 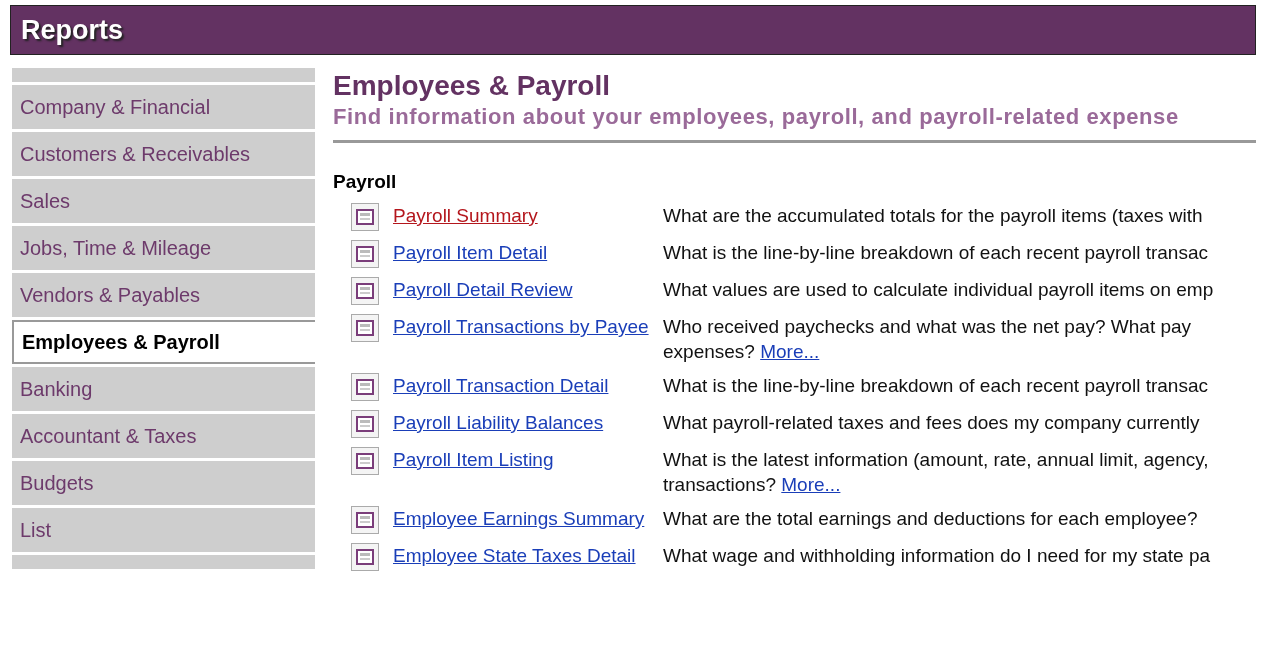 I want to click on sidebar-item: Vendors & Payables, so click(x=163, y=295).